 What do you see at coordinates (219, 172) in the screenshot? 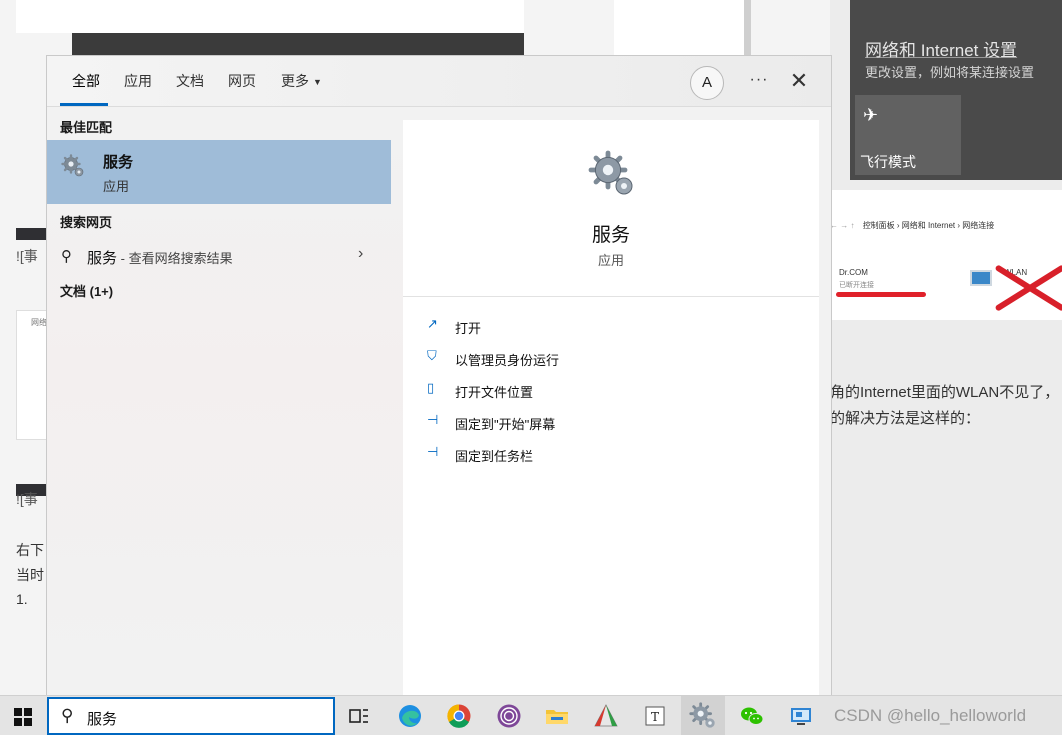
I see `best-match-item: 服务 应用` at bounding box center [219, 172].